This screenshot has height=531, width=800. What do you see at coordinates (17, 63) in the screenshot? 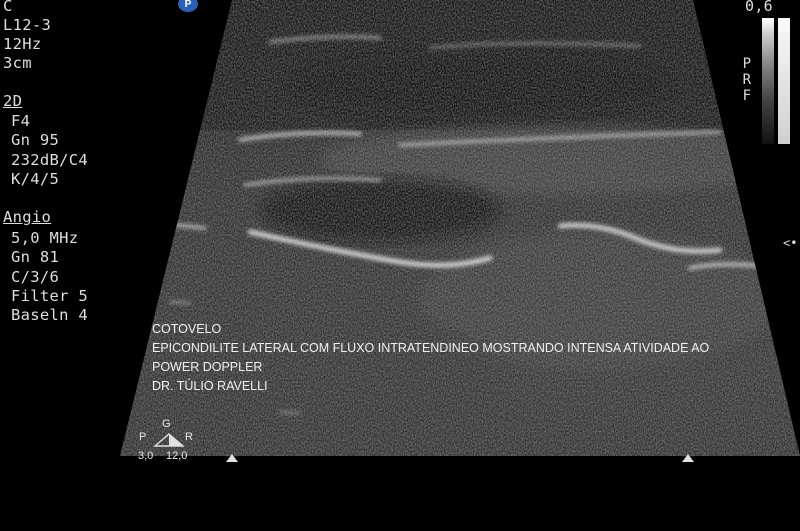
I see `depth: 3cm` at bounding box center [17, 63].